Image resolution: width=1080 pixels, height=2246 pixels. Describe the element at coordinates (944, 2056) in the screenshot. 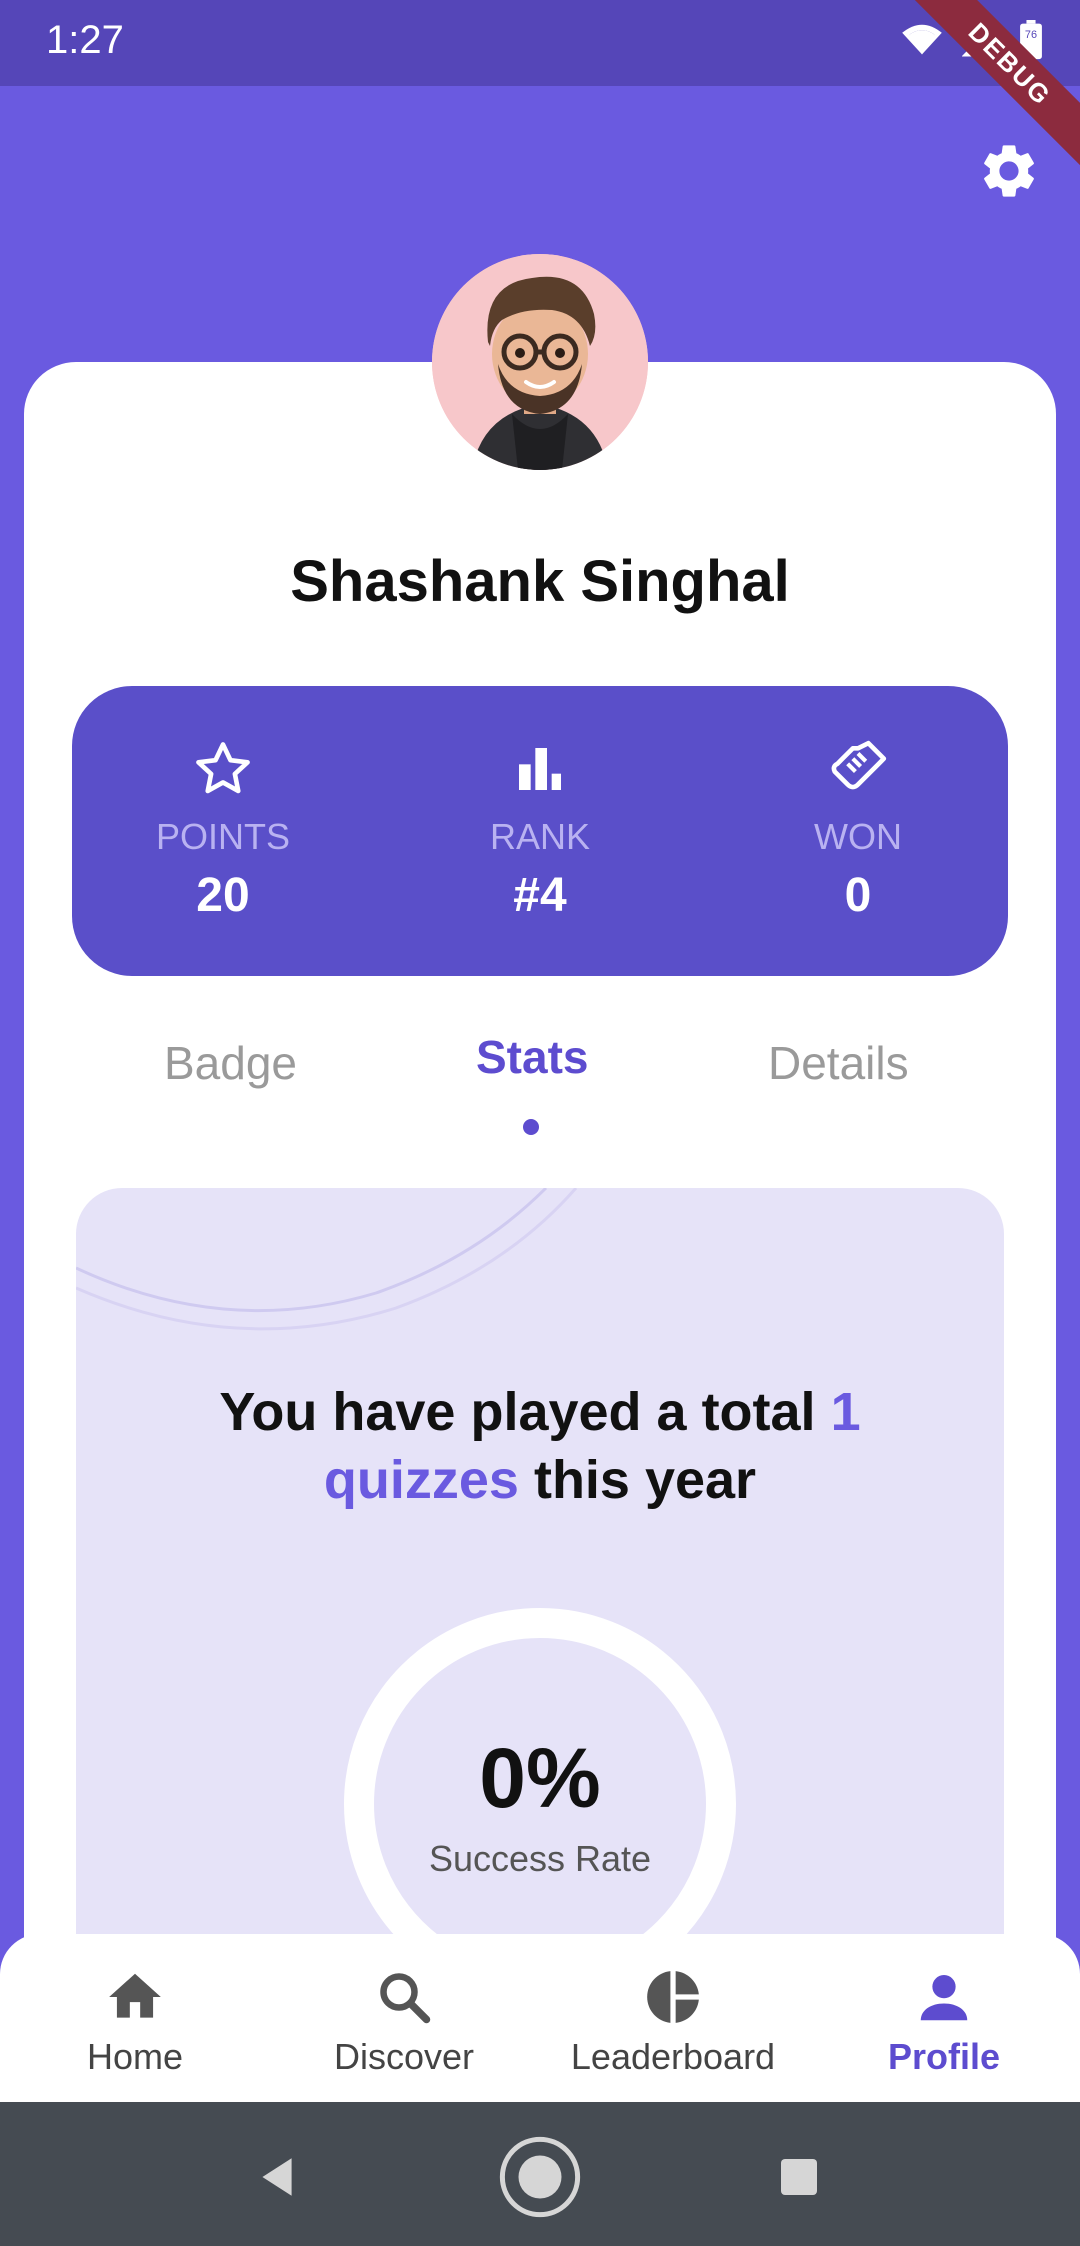

I see `nav-label: Profile` at that location.